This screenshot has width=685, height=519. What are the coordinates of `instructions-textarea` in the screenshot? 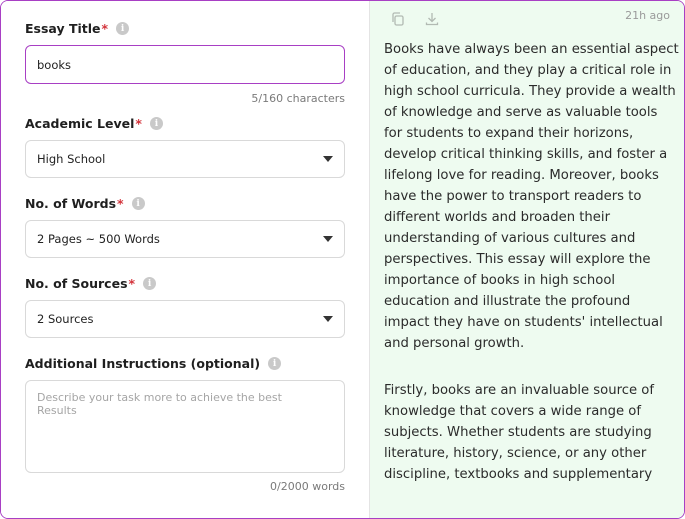 It's located at (185, 426).